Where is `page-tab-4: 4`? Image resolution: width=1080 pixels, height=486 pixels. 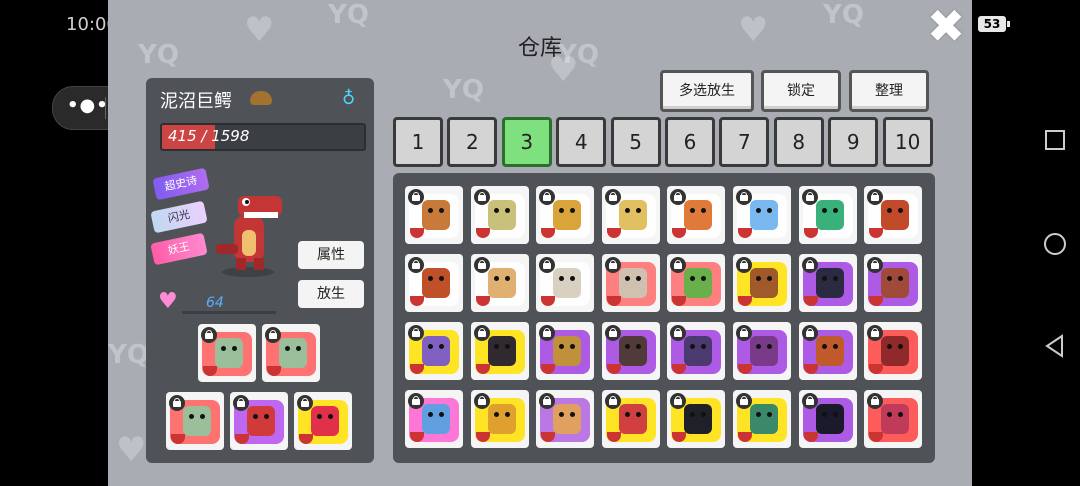
page-tab-4: 4 is located at coordinates (581, 142).